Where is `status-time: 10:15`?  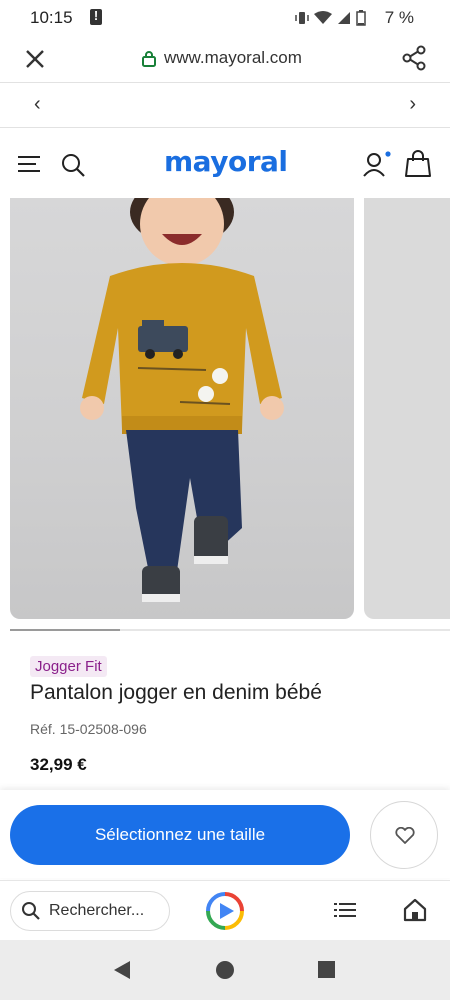 status-time: 10:15 is located at coordinates (51, 17).